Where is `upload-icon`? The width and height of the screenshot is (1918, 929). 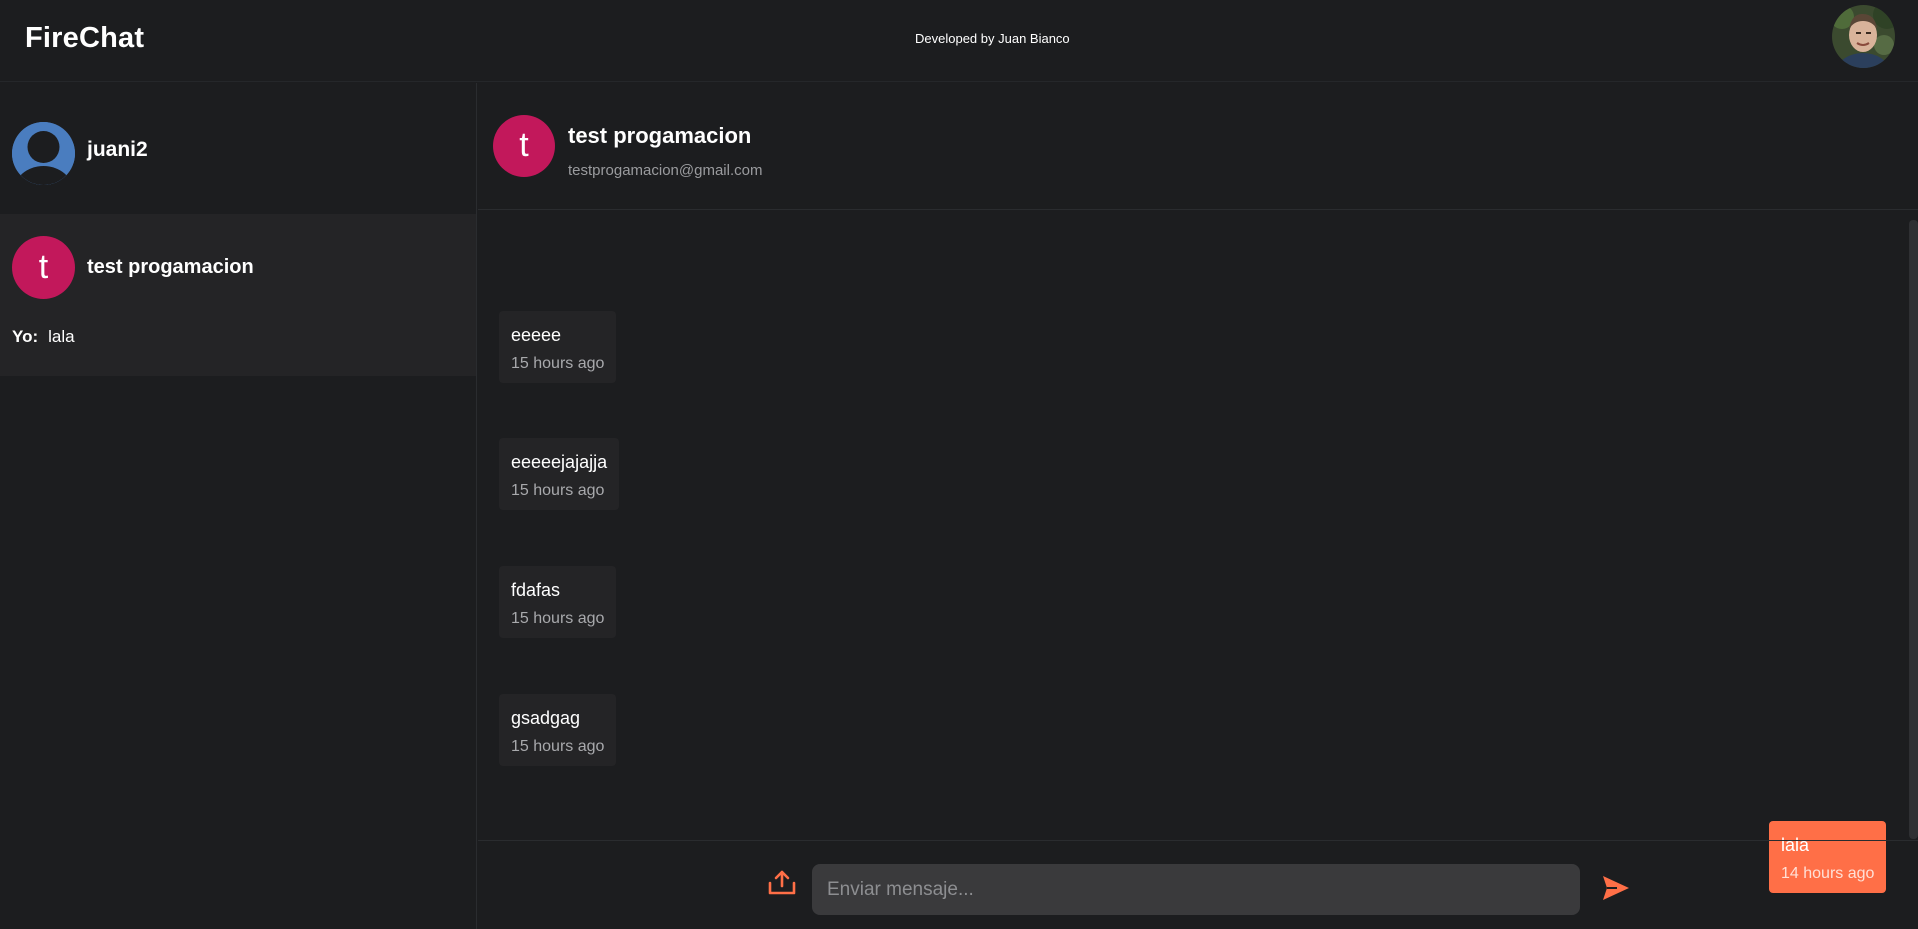 upload-icon is located at coordinates (782, 883).